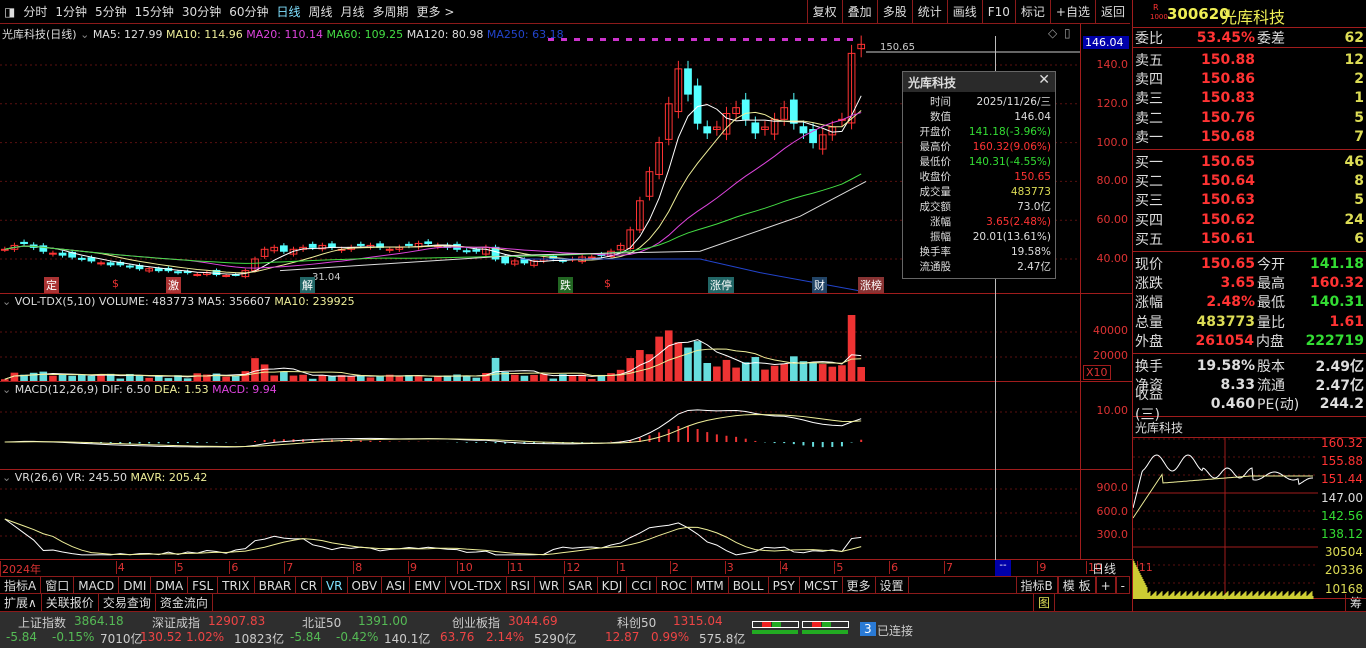 The width and height of the screenshot is (1366, 648). What do you see at coordinates (1072, 11) in the screenshot?
I see `toolbar-action-button: +自选` at bounding box center [1072, 11].